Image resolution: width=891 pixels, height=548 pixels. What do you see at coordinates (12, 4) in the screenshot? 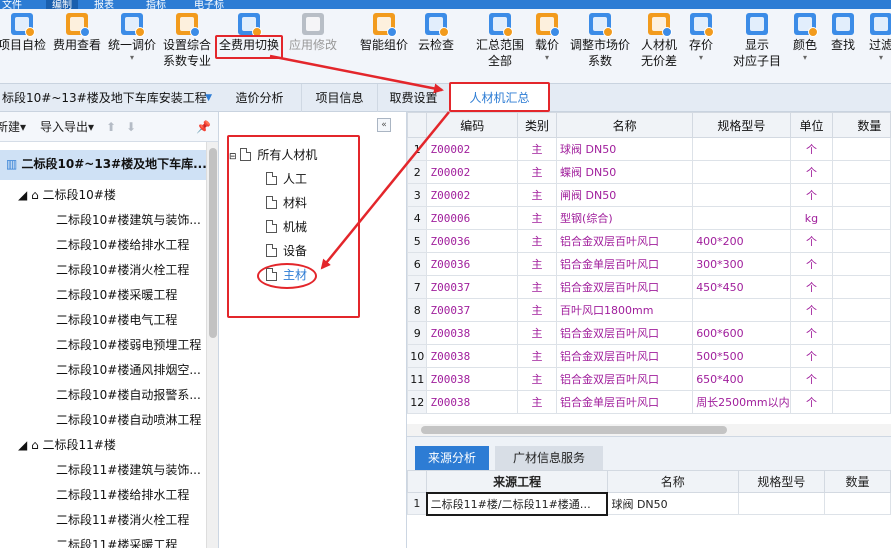
I see `menu-file: 文件` at bounding box center [12, 4].